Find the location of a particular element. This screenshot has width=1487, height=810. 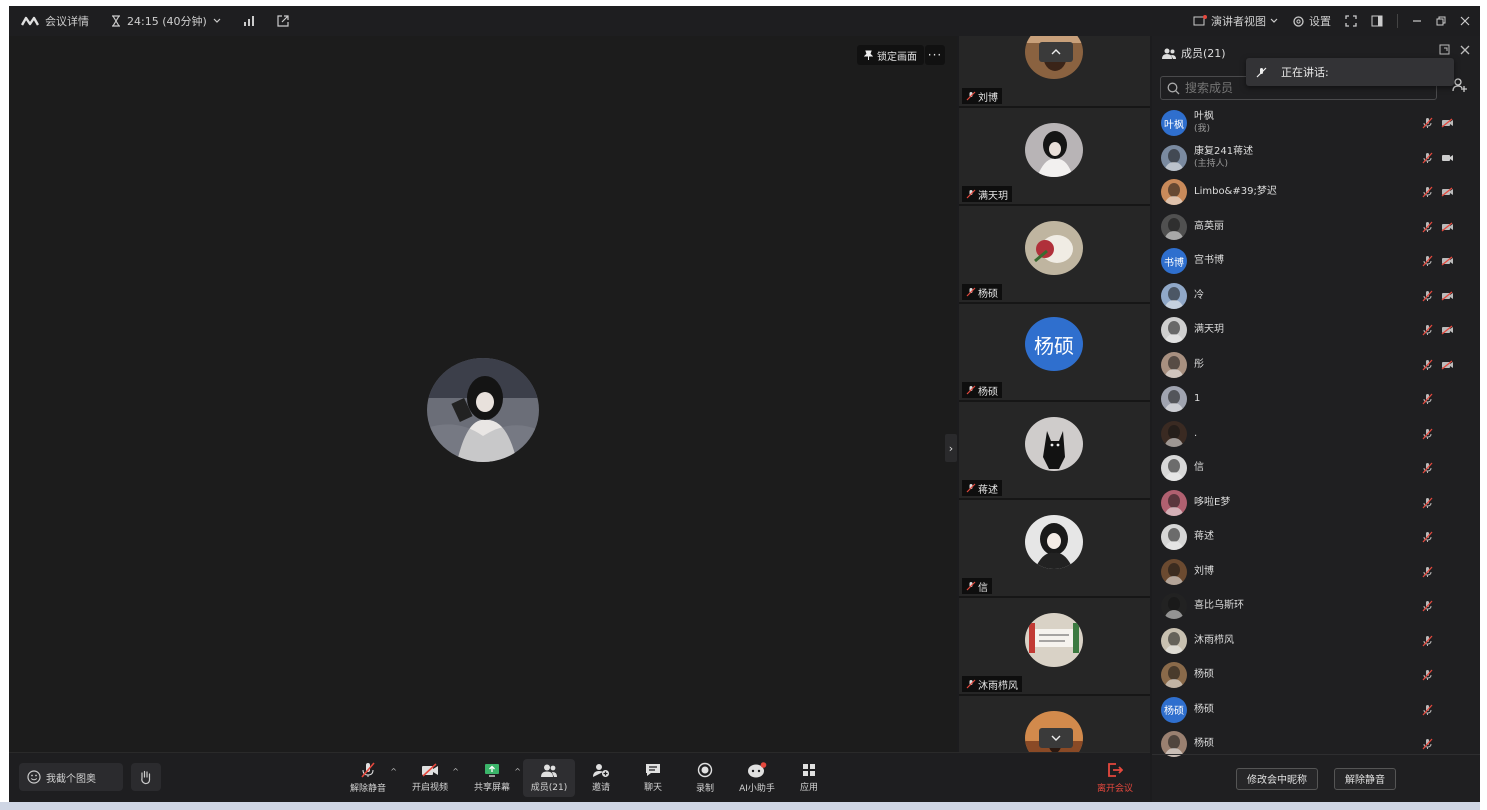

lock-view-button: 锁定画面 is located at coordinates (890, 55).